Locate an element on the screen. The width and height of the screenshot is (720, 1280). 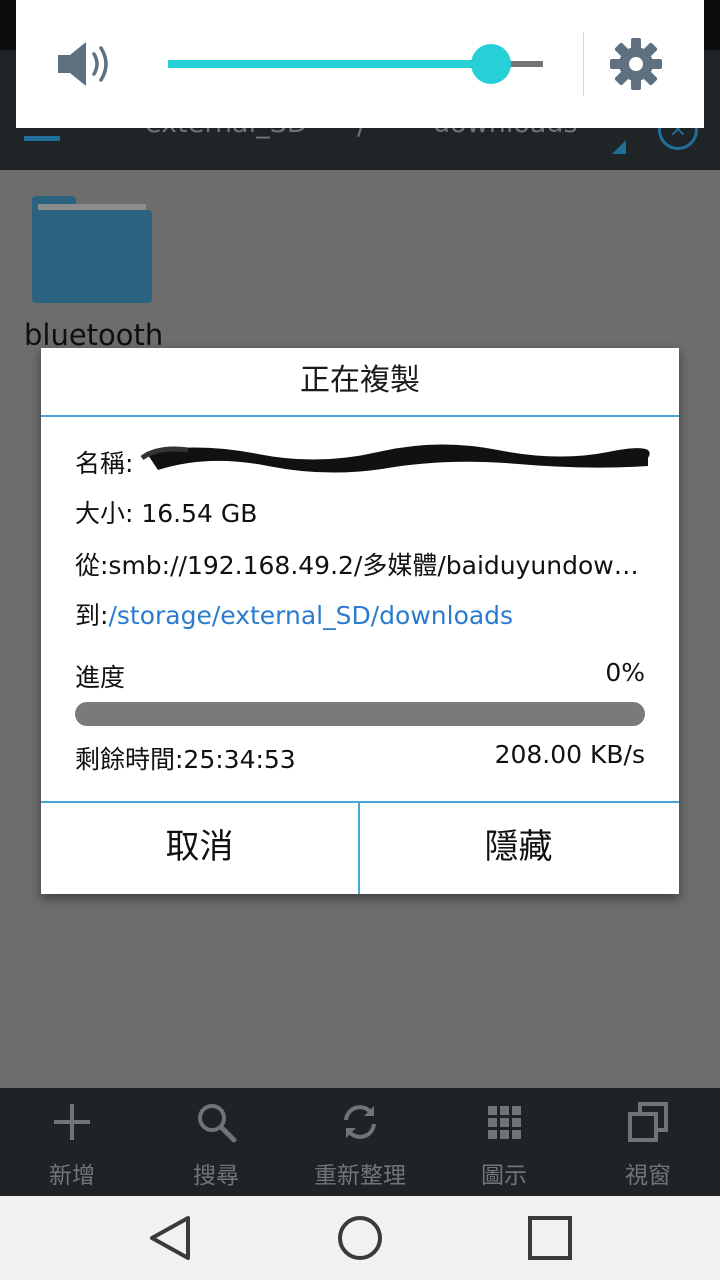
recents-icon is located at coordinates (550, 1238).